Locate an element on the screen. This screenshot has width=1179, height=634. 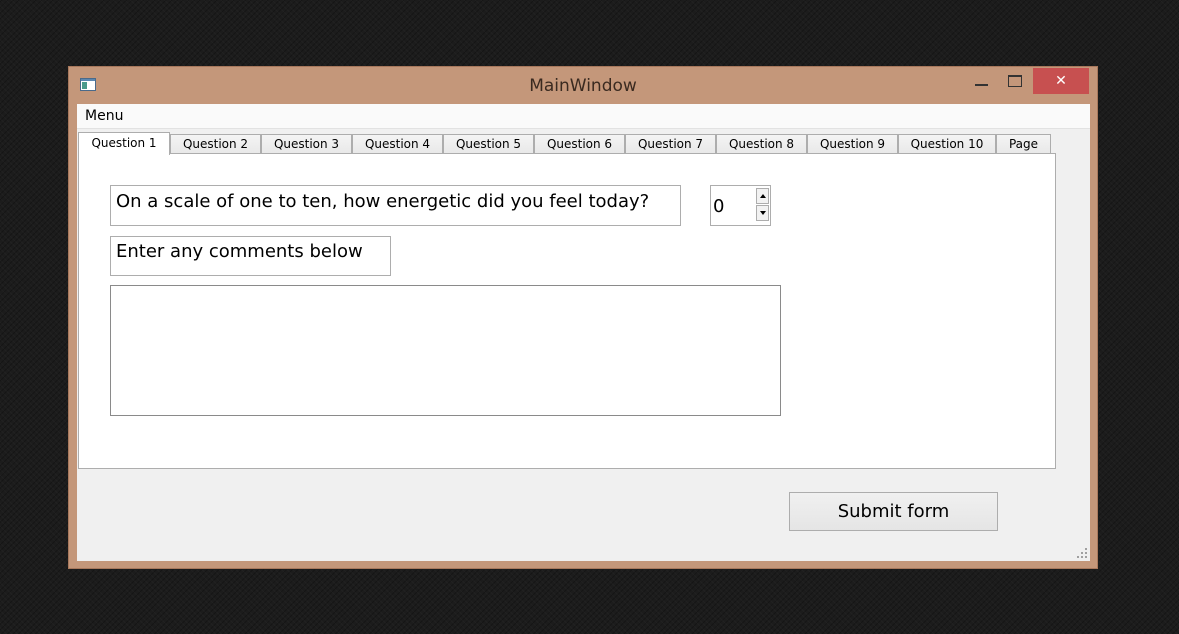
rating-spinbox: 0 is located at coordinates (740, 205).